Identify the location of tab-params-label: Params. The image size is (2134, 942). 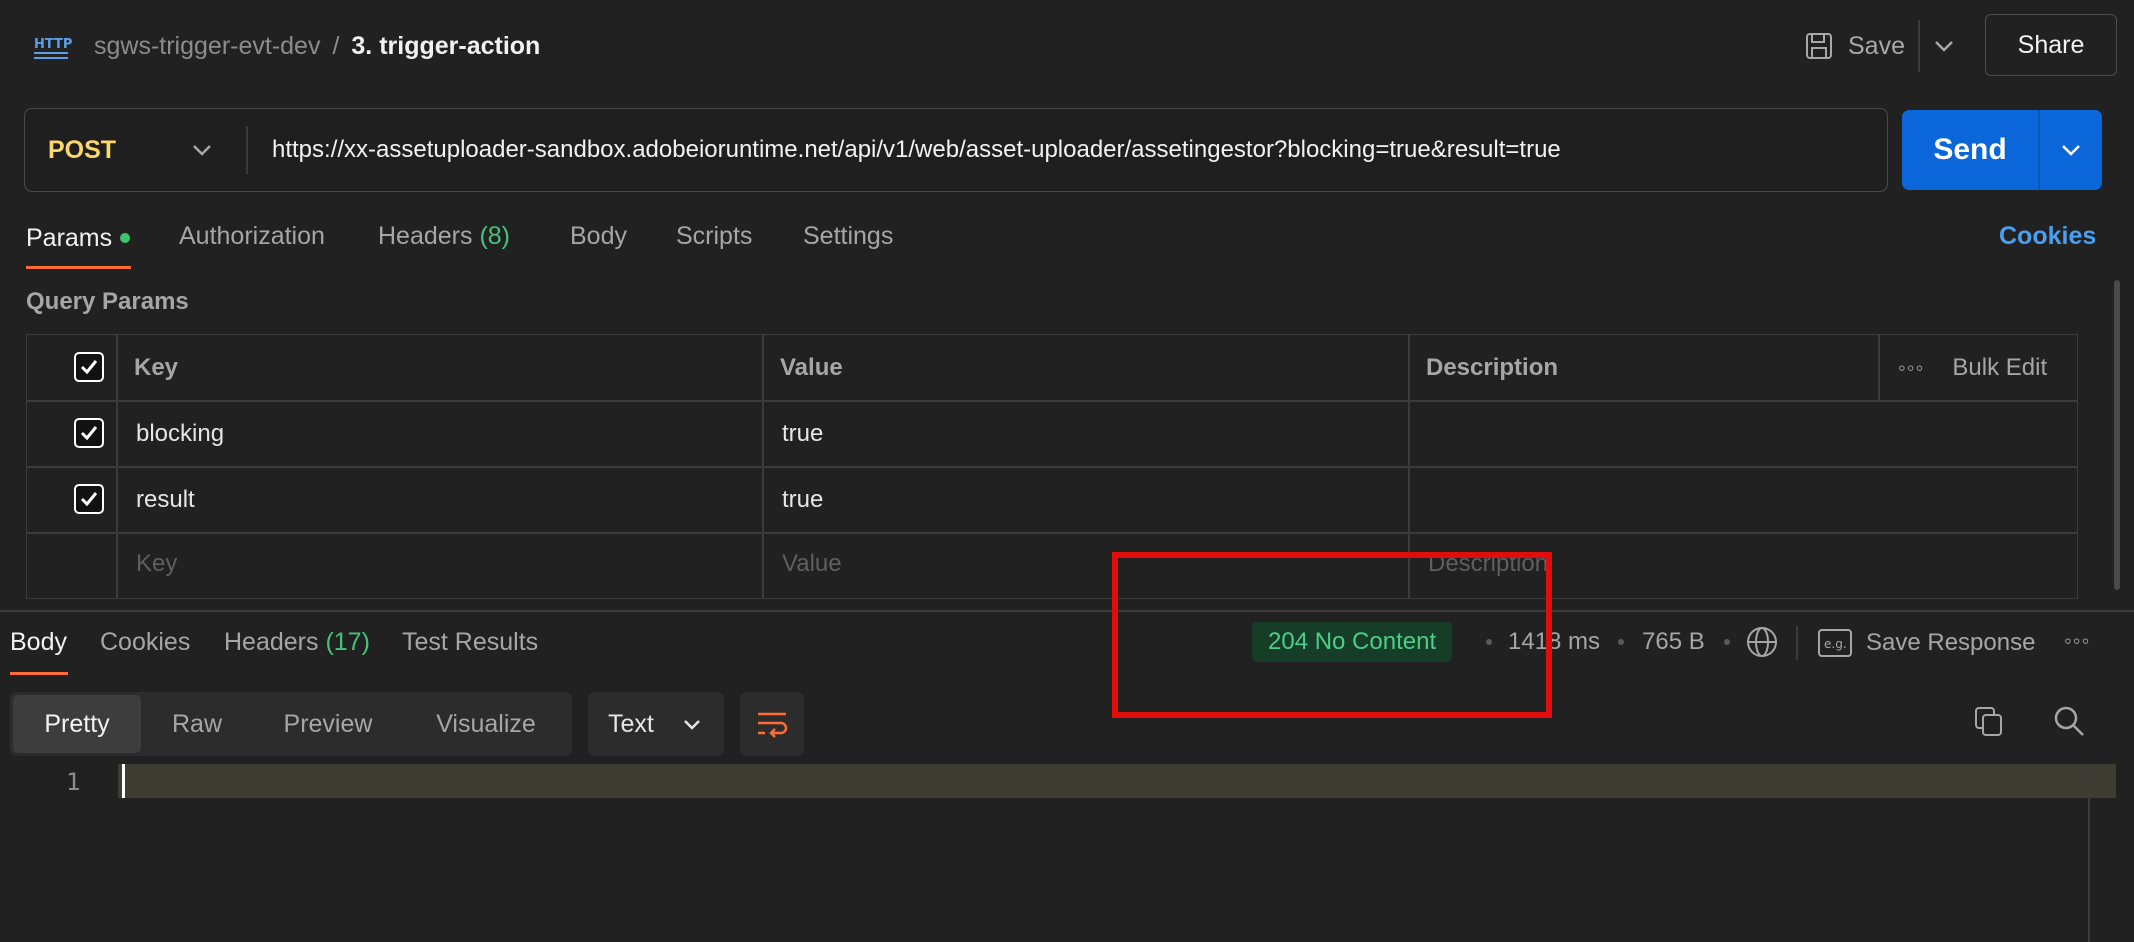
(69, 237).